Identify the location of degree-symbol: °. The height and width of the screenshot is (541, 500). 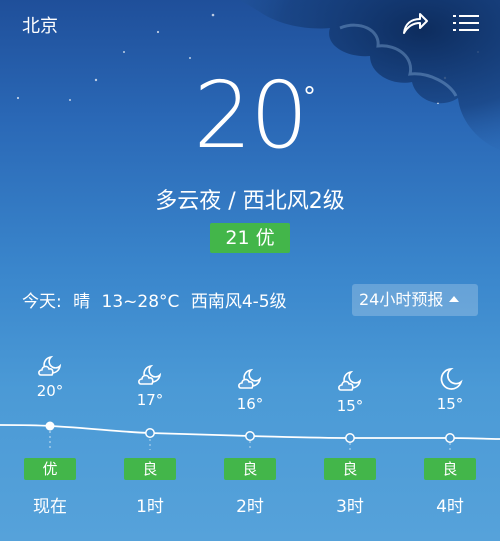
(309, 97).